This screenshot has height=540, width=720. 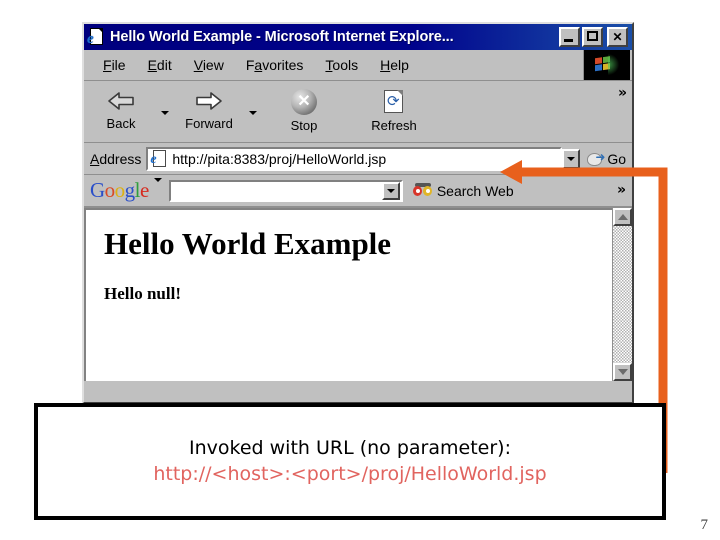 I want to click on menu-item-view: View, so click(x=209, y=65).